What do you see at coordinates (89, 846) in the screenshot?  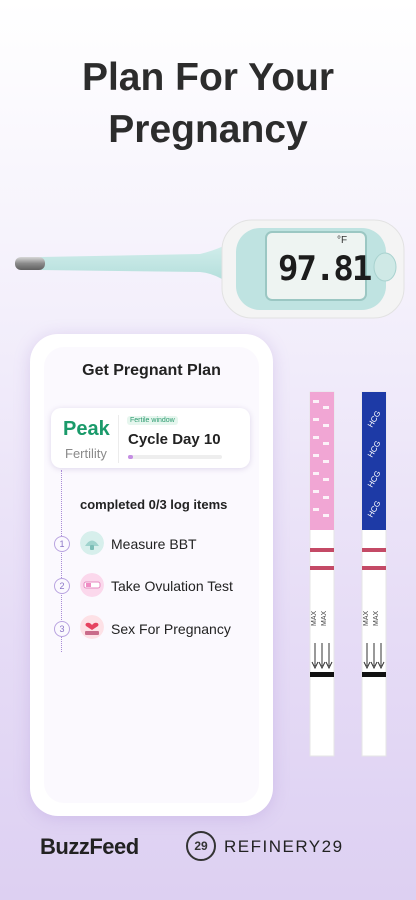 I see `buzzfeed-logo: BuzzFeed` at bounding box center [89, 846].